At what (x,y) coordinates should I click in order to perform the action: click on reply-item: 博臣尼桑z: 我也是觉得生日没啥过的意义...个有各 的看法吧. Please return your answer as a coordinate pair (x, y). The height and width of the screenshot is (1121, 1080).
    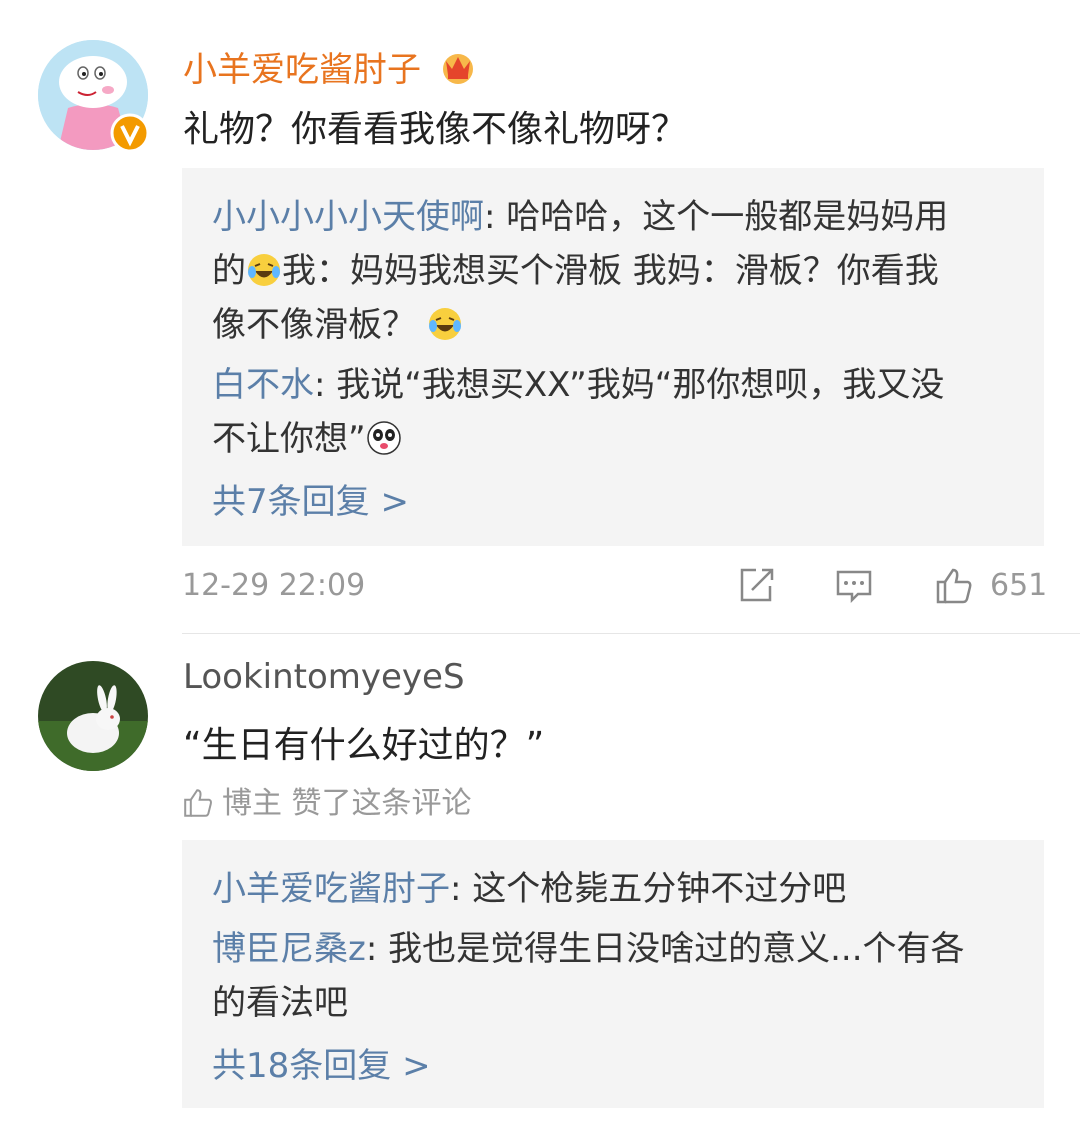
    Looking at the image, I should click on (613, 976).